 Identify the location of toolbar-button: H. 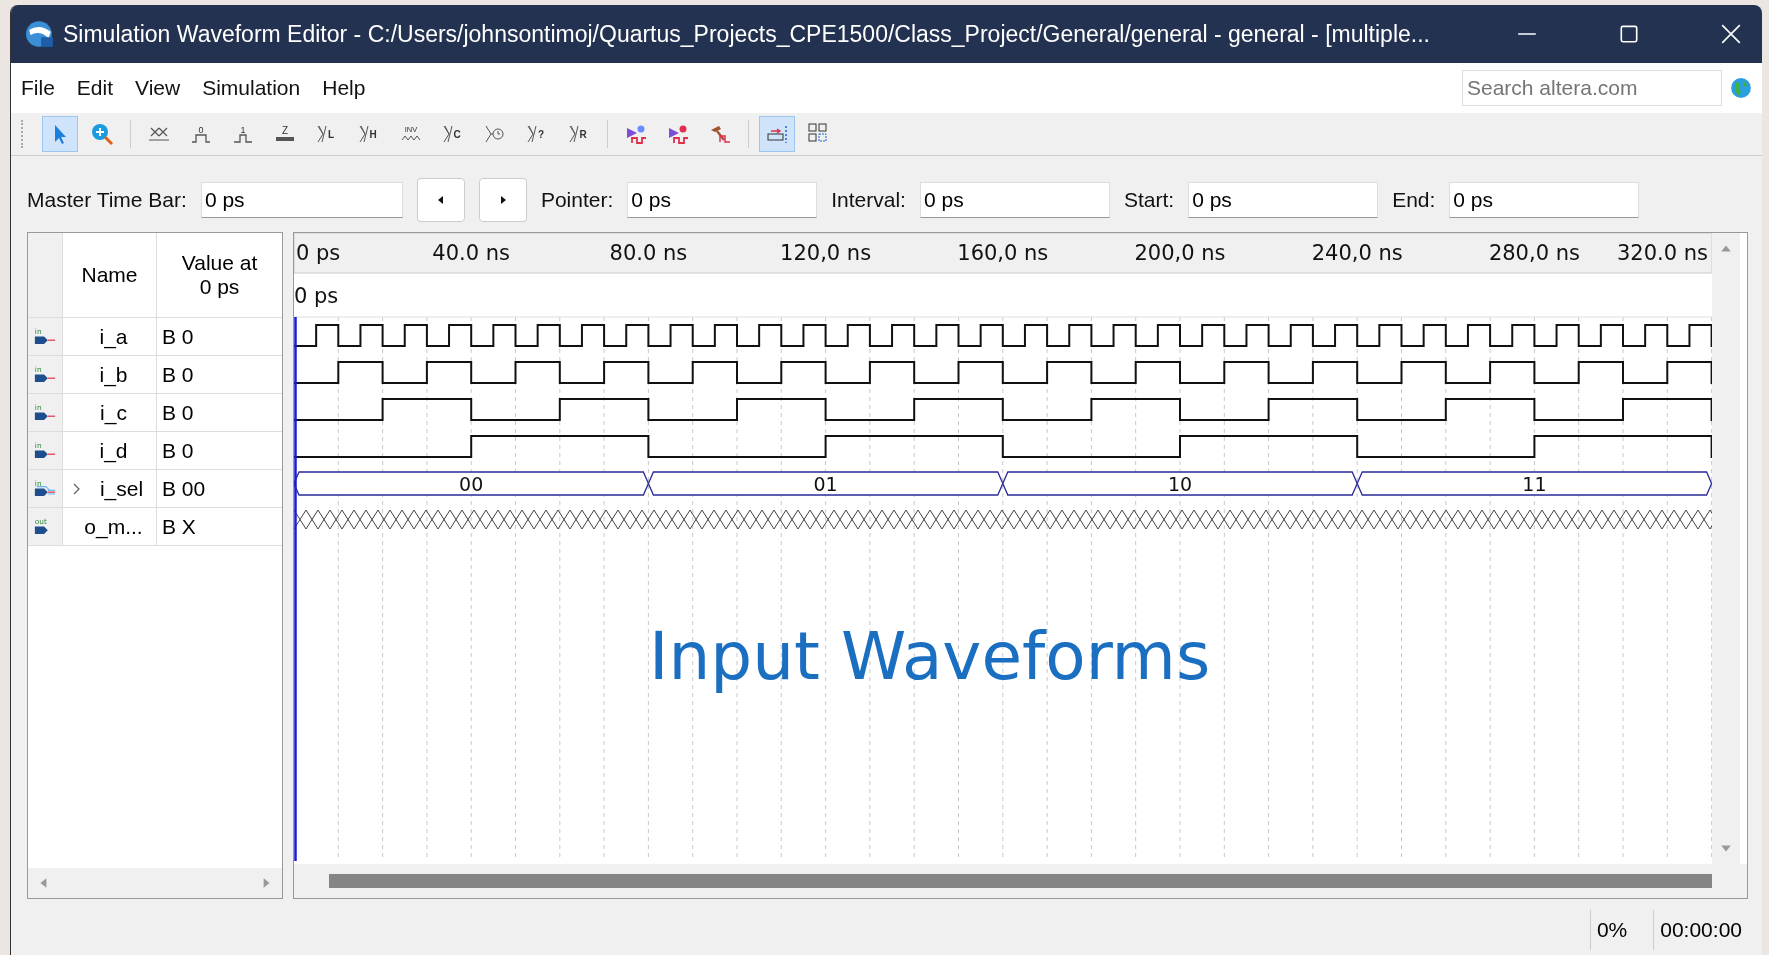
(369, 134).